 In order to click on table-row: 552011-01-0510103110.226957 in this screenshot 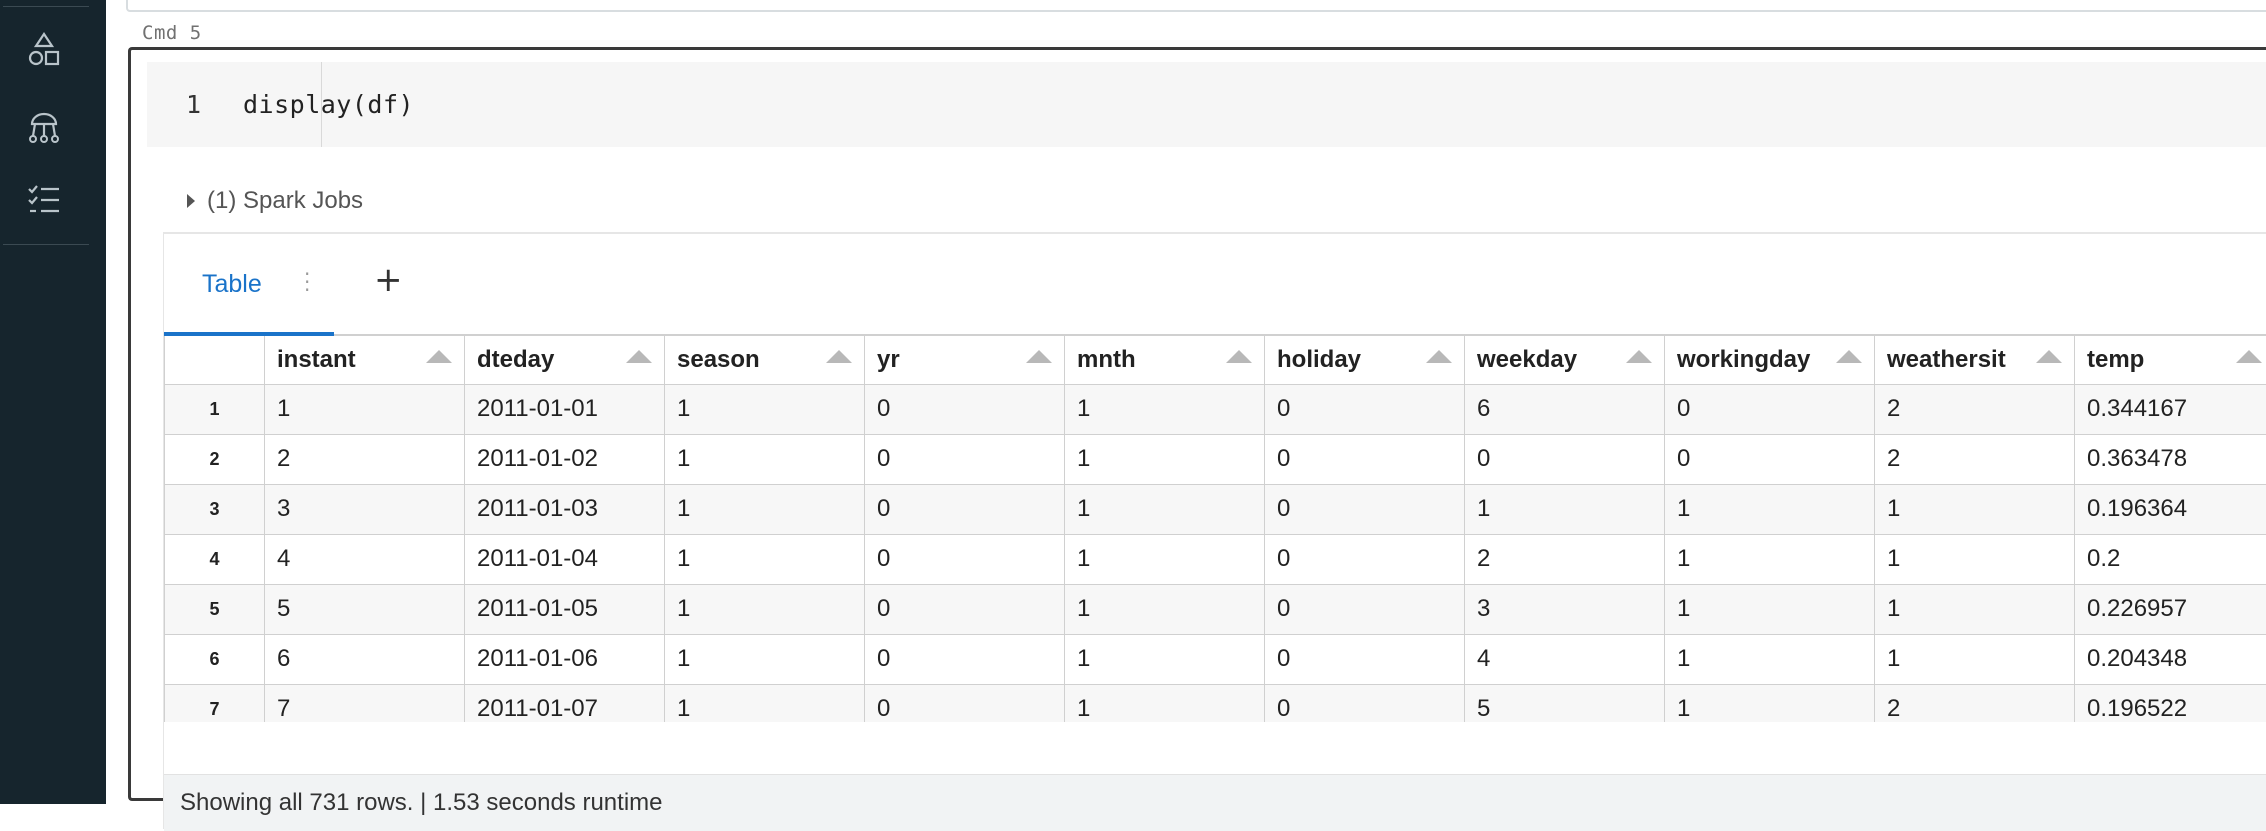, I will do `click(1215, 609)`.